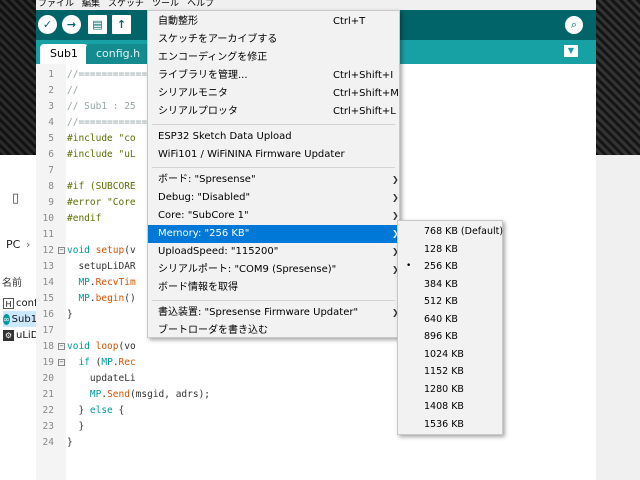 The width and height of the screenshot is (640, 480). I want to click on line-number: 24, so click(48, 442).